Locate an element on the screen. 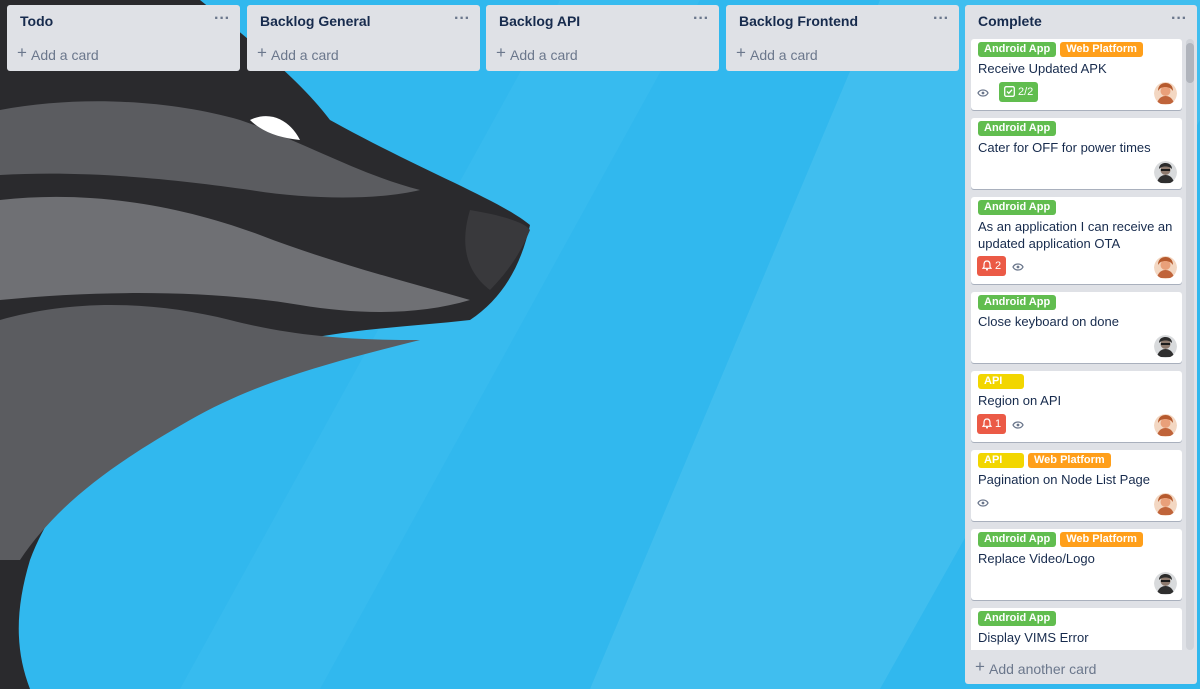 This screenshot has height=689, width=1200. list-title: Backlog General is located at coordinates (315, 21).